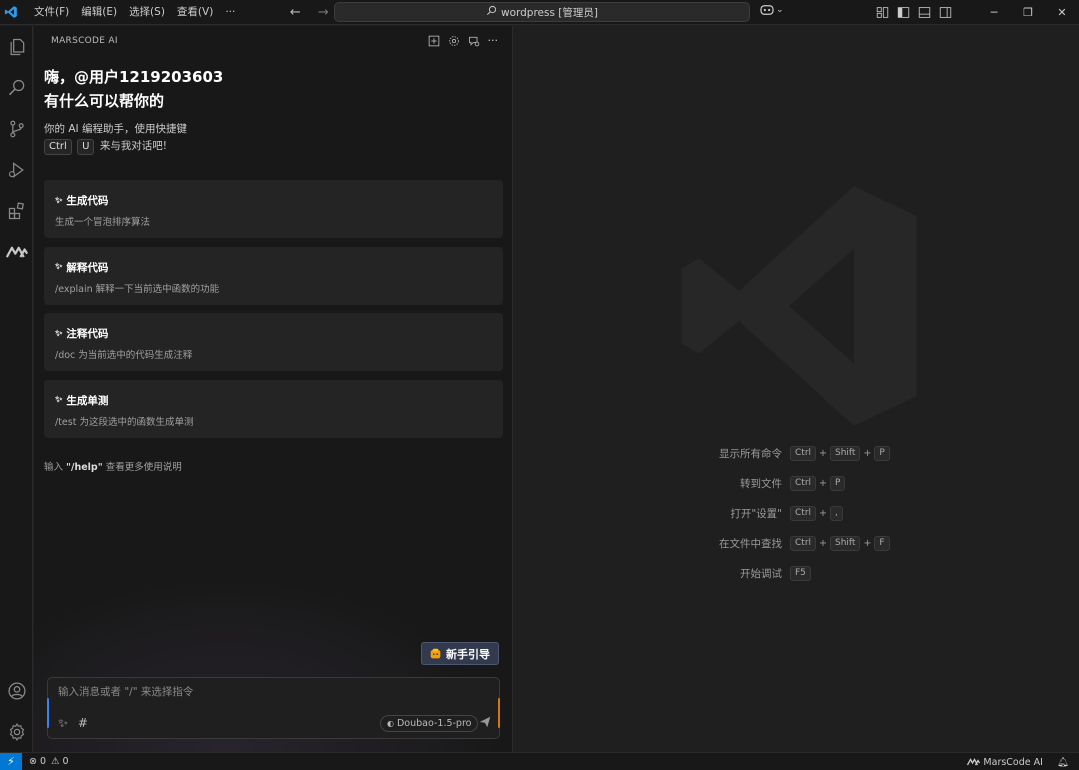  Describe the element at coordinates (1063, 762) in the screenshot. I see `notifications-icon: 🔔︎` at that location.